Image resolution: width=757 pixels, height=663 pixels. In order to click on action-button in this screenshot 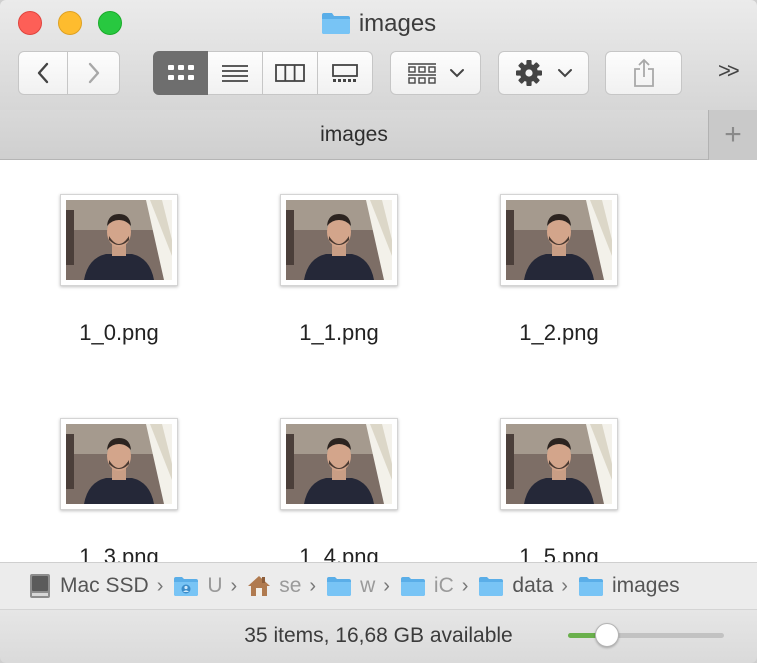, I will do `click(543, 73)`.